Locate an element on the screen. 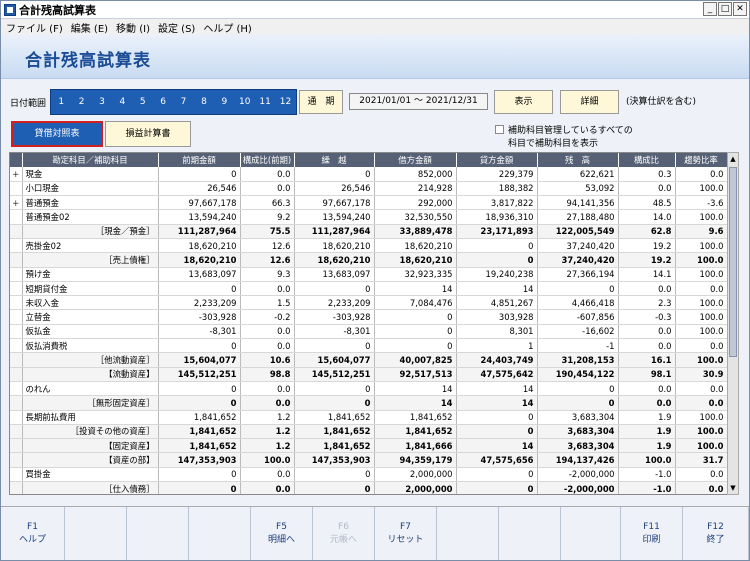 Image resolution: width=750 pixels, height=561 pixels. menu-settings: 設定 (S) is located at coordinates (176, 27).